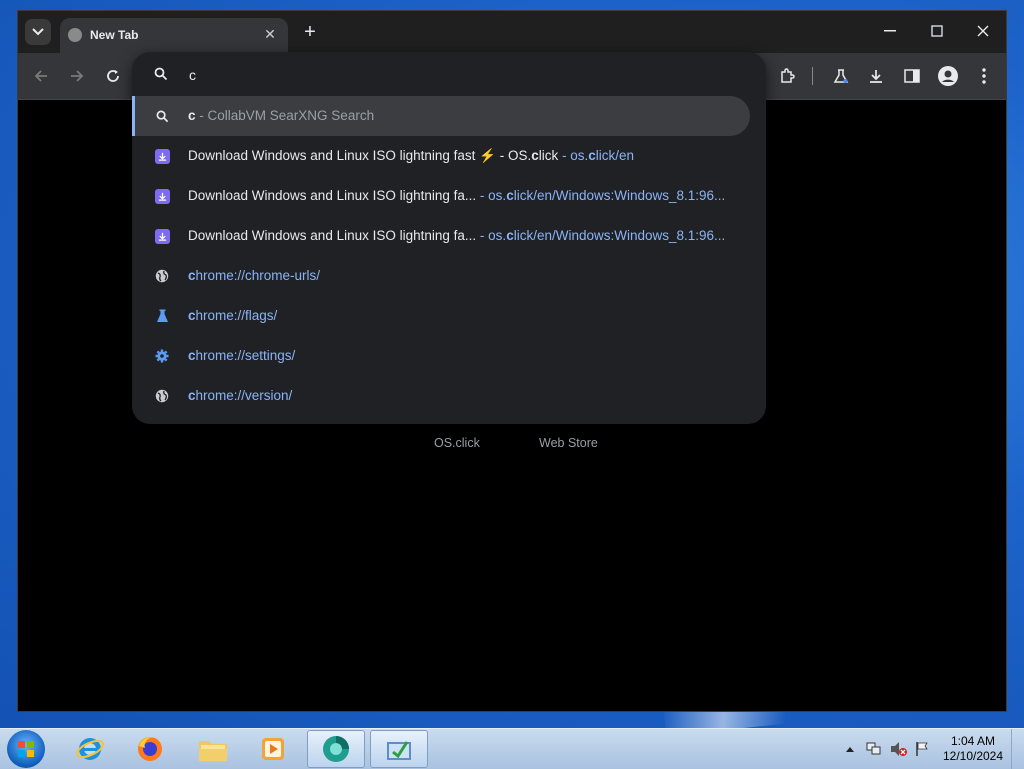  I want to click on show-hidden-icons-button, so click(850, 749).